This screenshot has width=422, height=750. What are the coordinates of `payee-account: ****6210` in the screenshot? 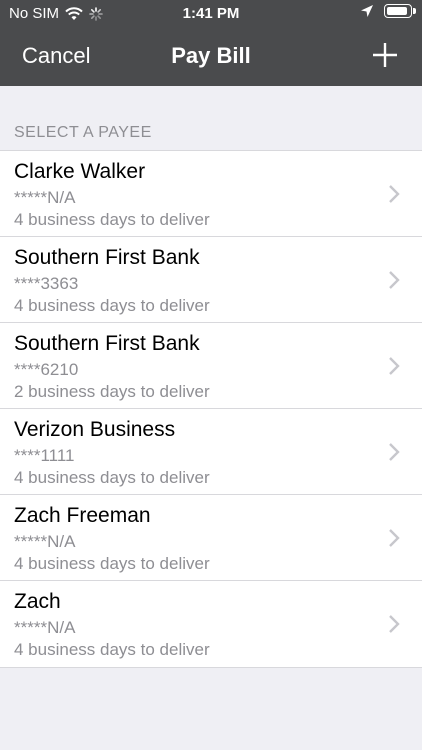 It's located at (46, 369).